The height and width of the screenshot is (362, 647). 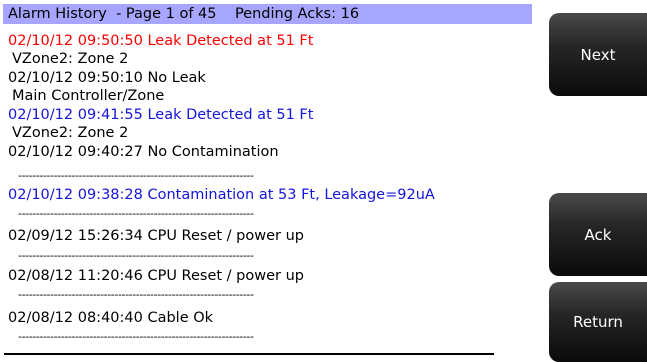 What do you see at coordinates (156, 236) in the screenshot?
I see `alarm-entry: 02/09/12 15:26:34 CPU Reset / power up` at bounding box center [156, 236].